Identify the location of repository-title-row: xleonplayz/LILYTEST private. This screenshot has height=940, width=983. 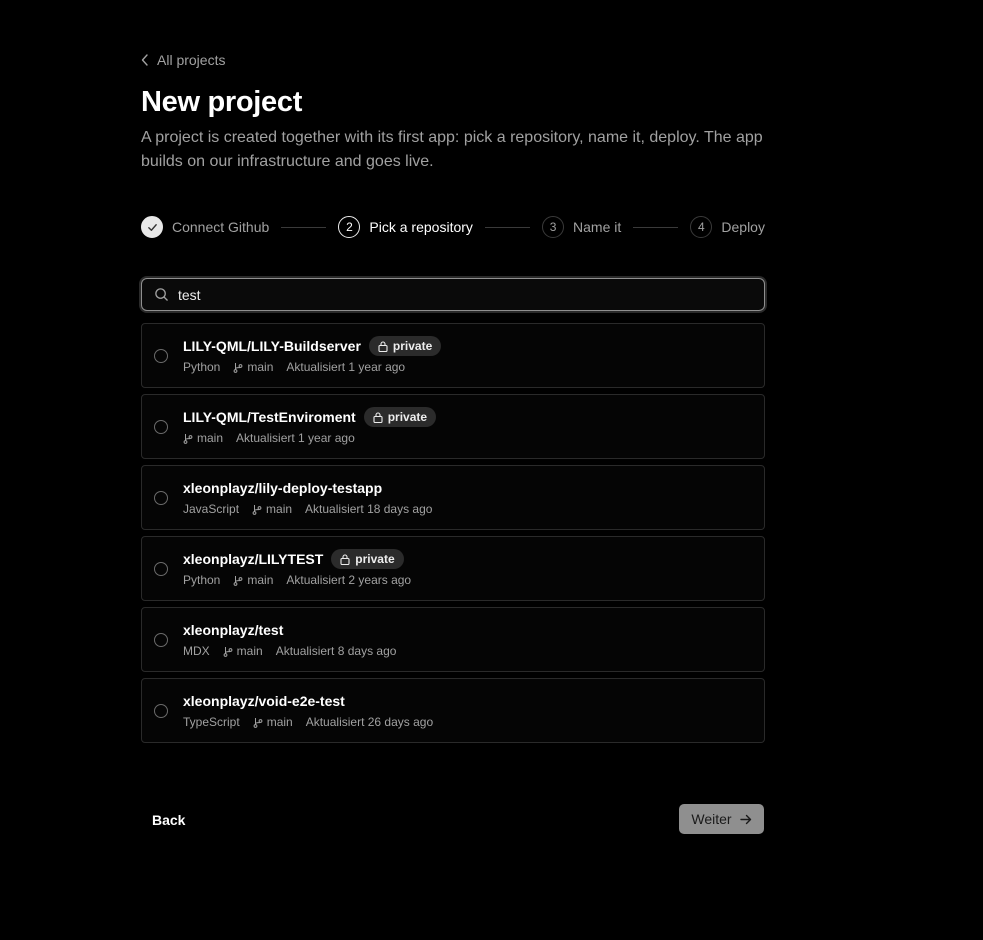
(293, 559).